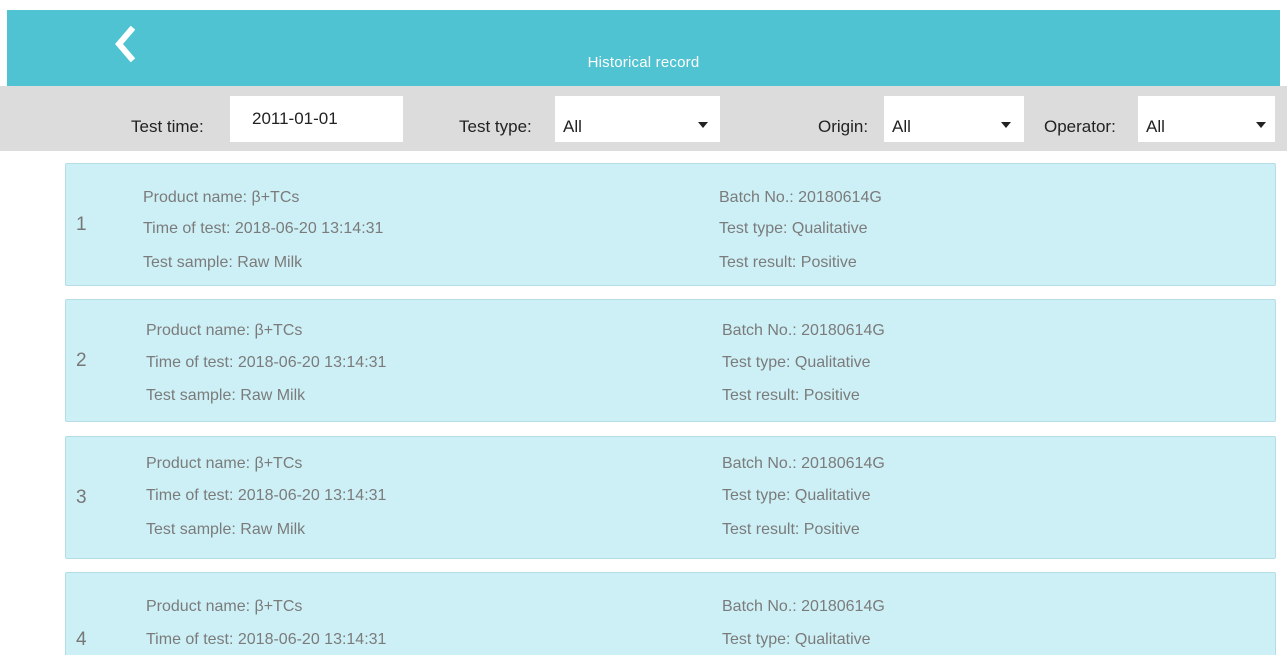 The width and height of the screenshot is (1287, 655). I want to click on origin-value: All, so click(901, 126).